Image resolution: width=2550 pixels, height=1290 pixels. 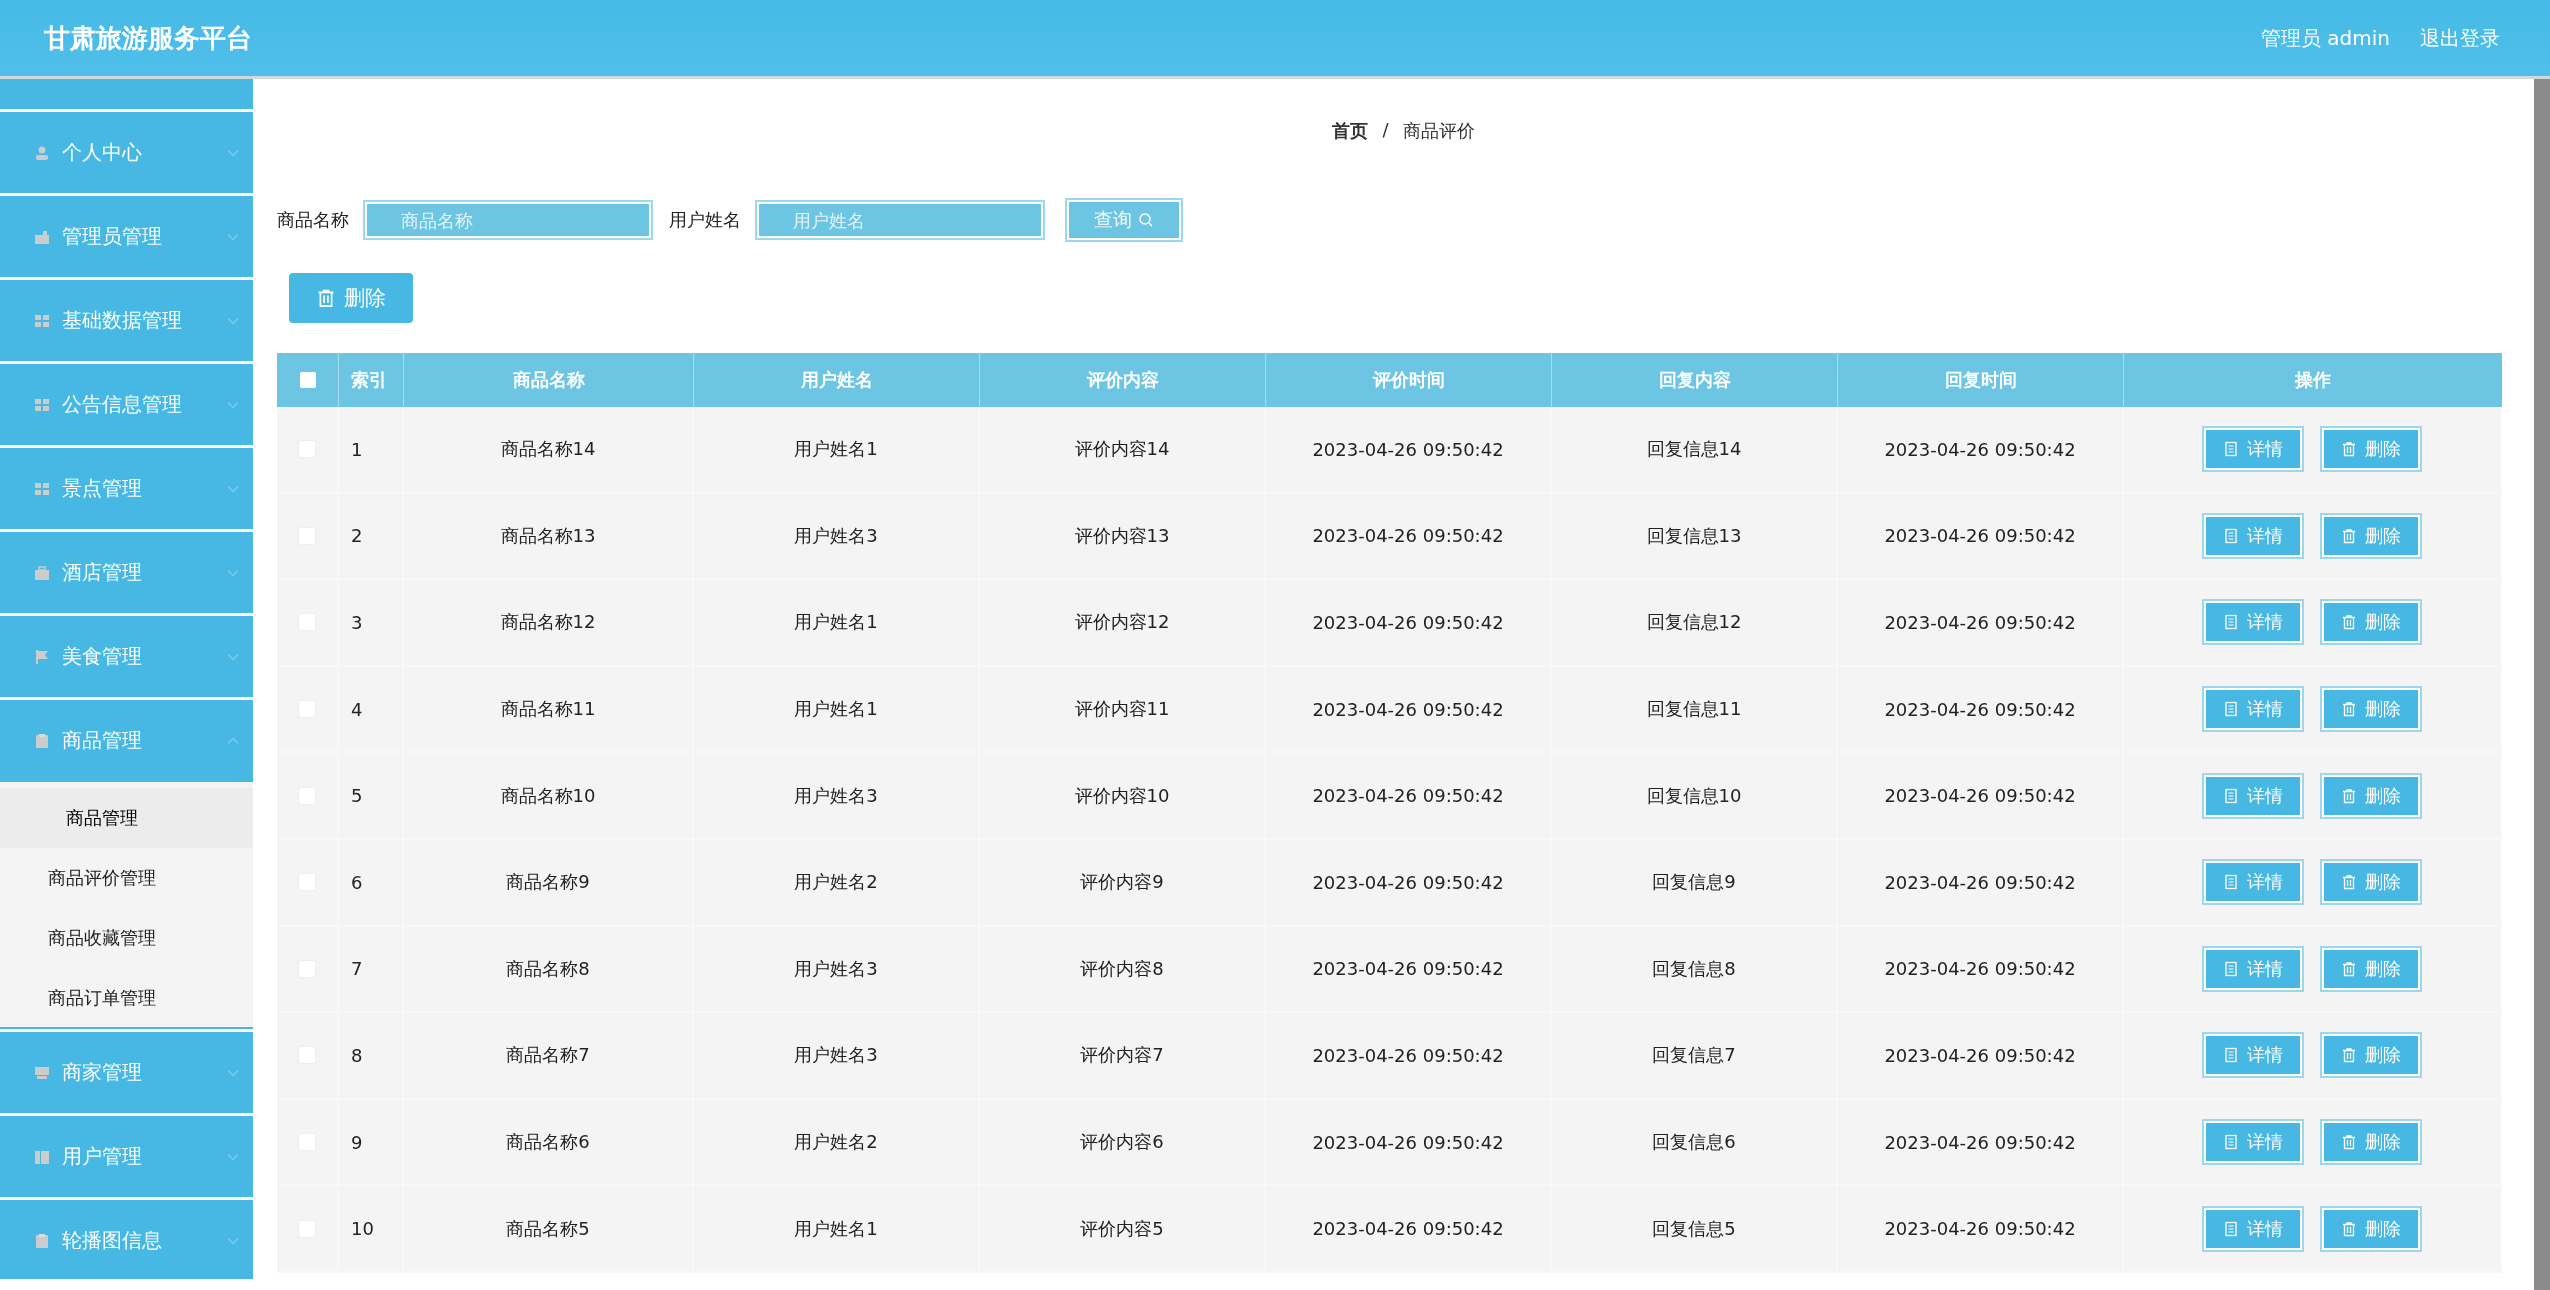 What do you see at coordinates (42, 572) in the screenshot?
I see `case-icon` at bounding box center [42, 572].